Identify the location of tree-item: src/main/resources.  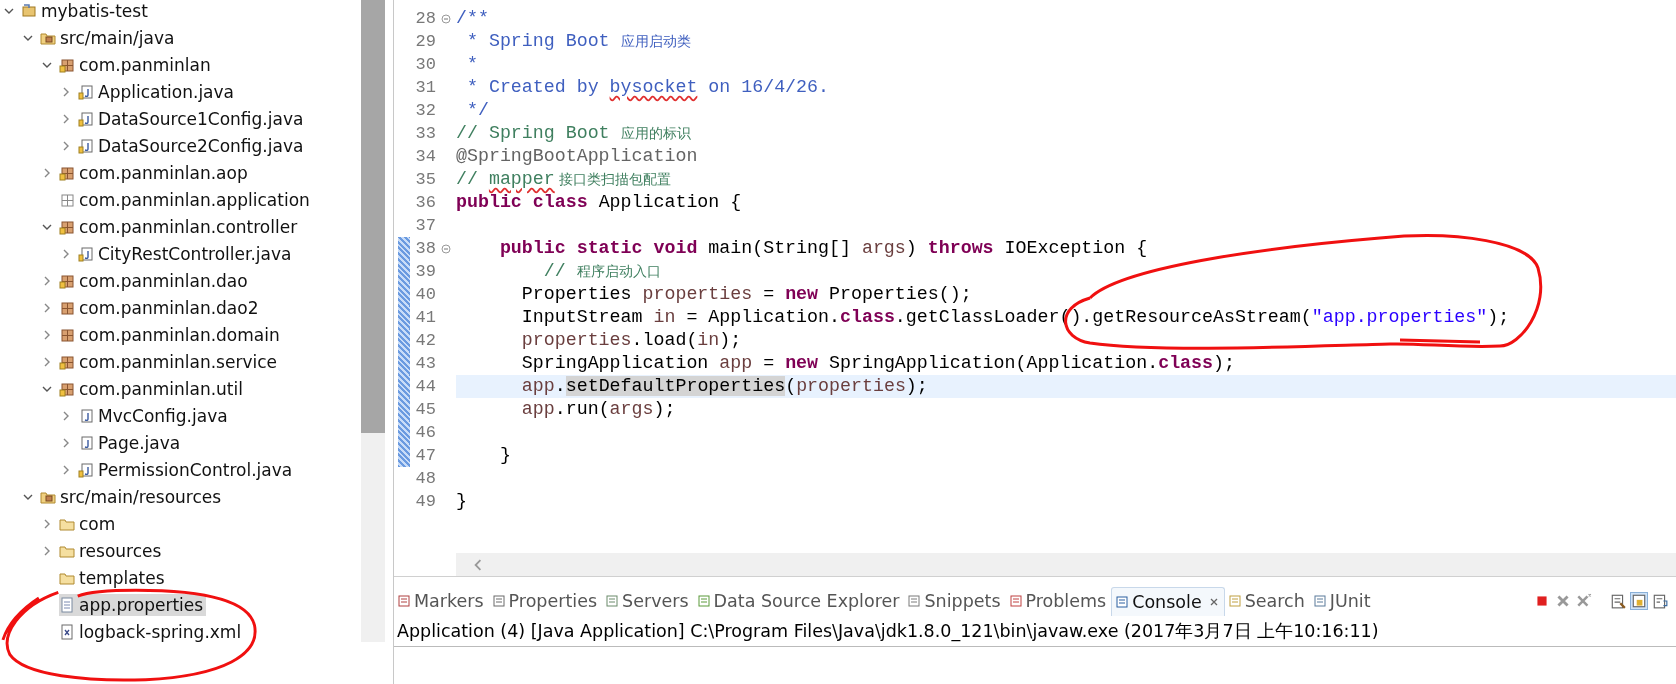
(132, 496).